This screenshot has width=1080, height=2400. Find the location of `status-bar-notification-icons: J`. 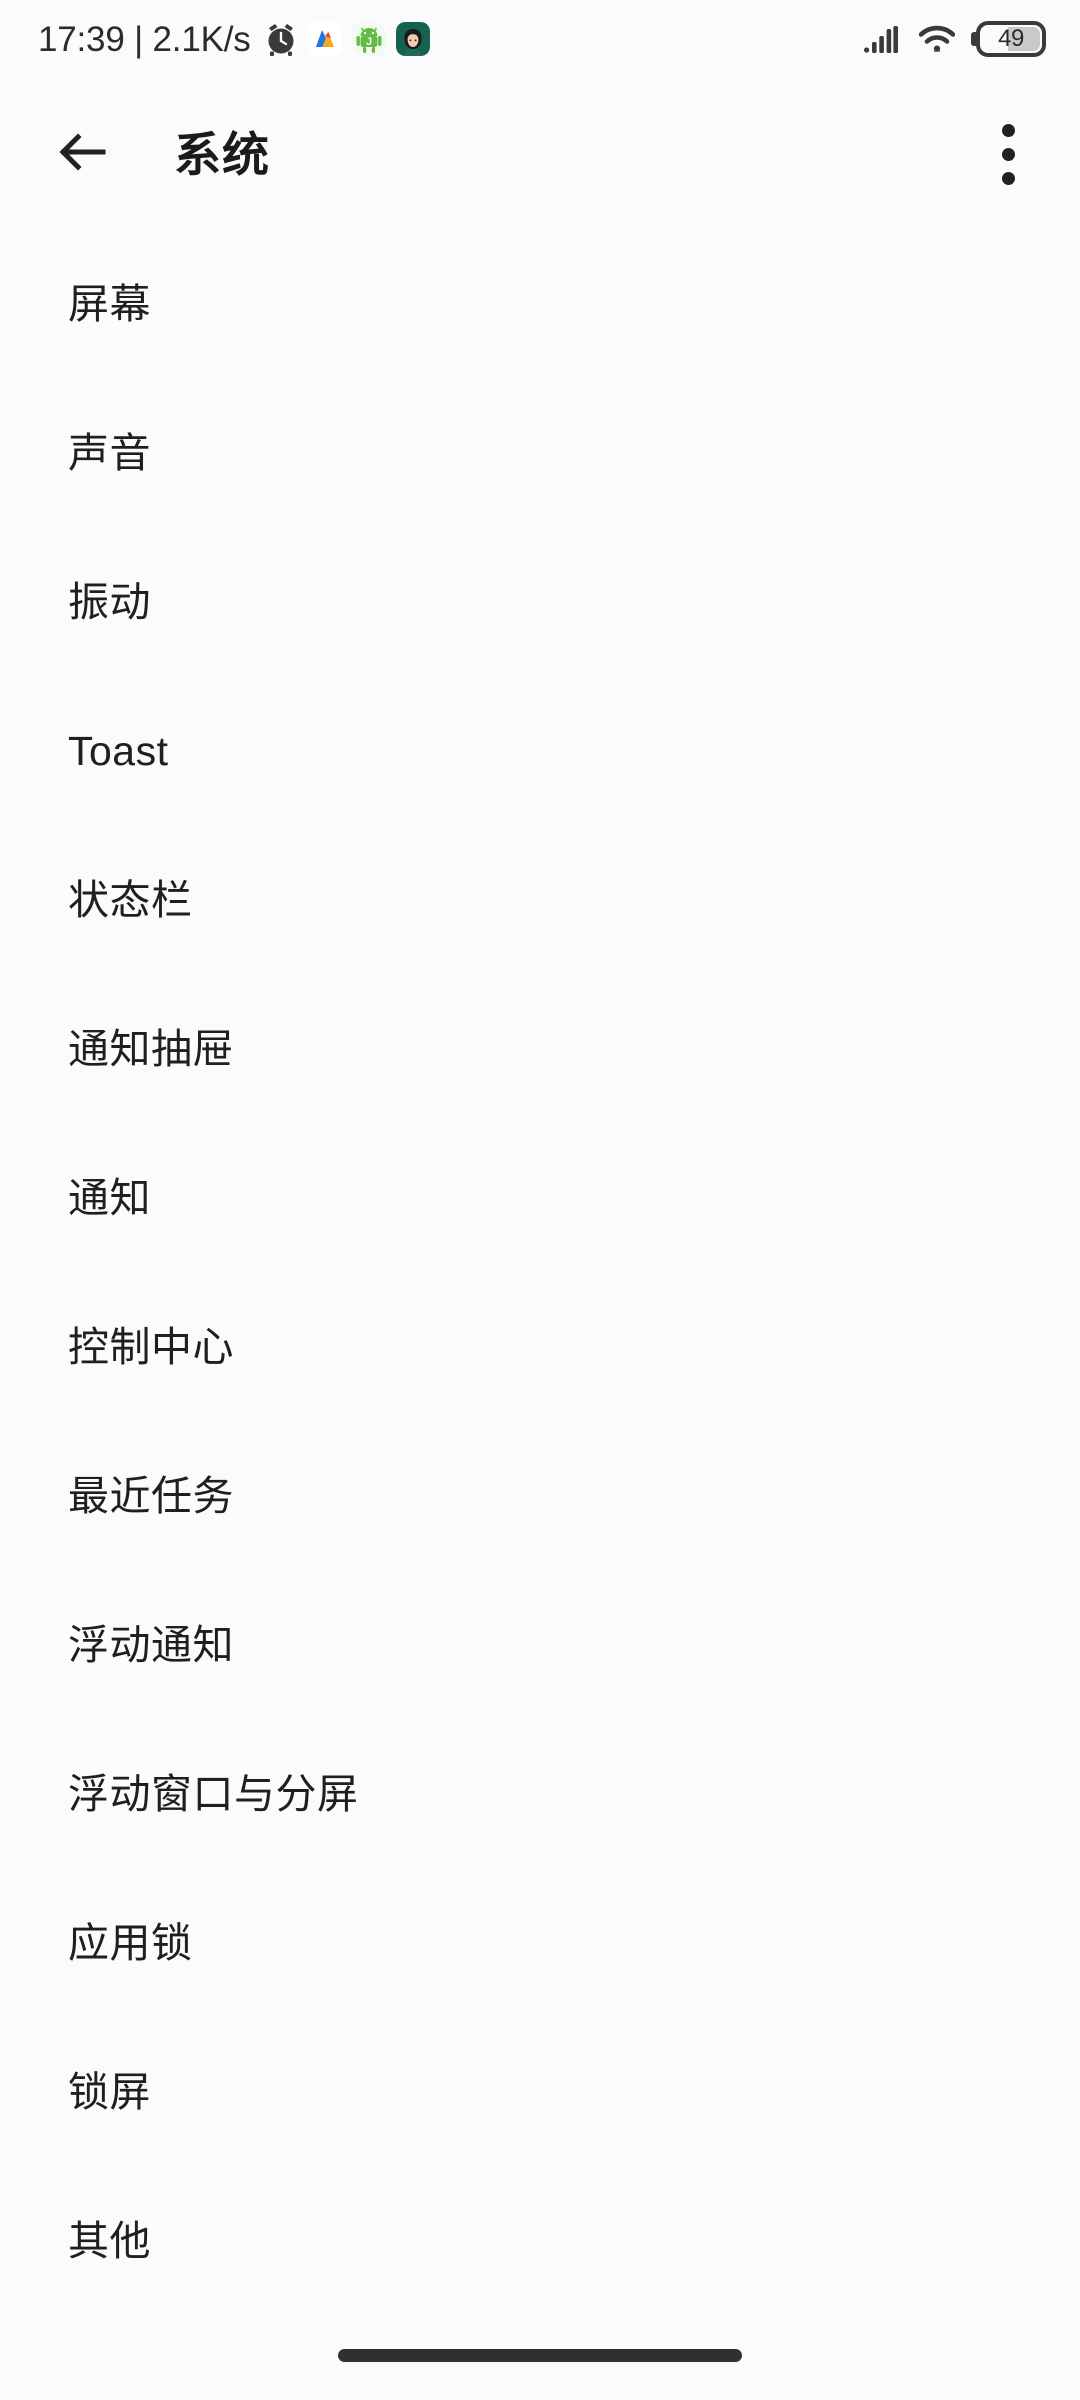

status-bar-notification-icons: J is located at coordinates (347, 39).